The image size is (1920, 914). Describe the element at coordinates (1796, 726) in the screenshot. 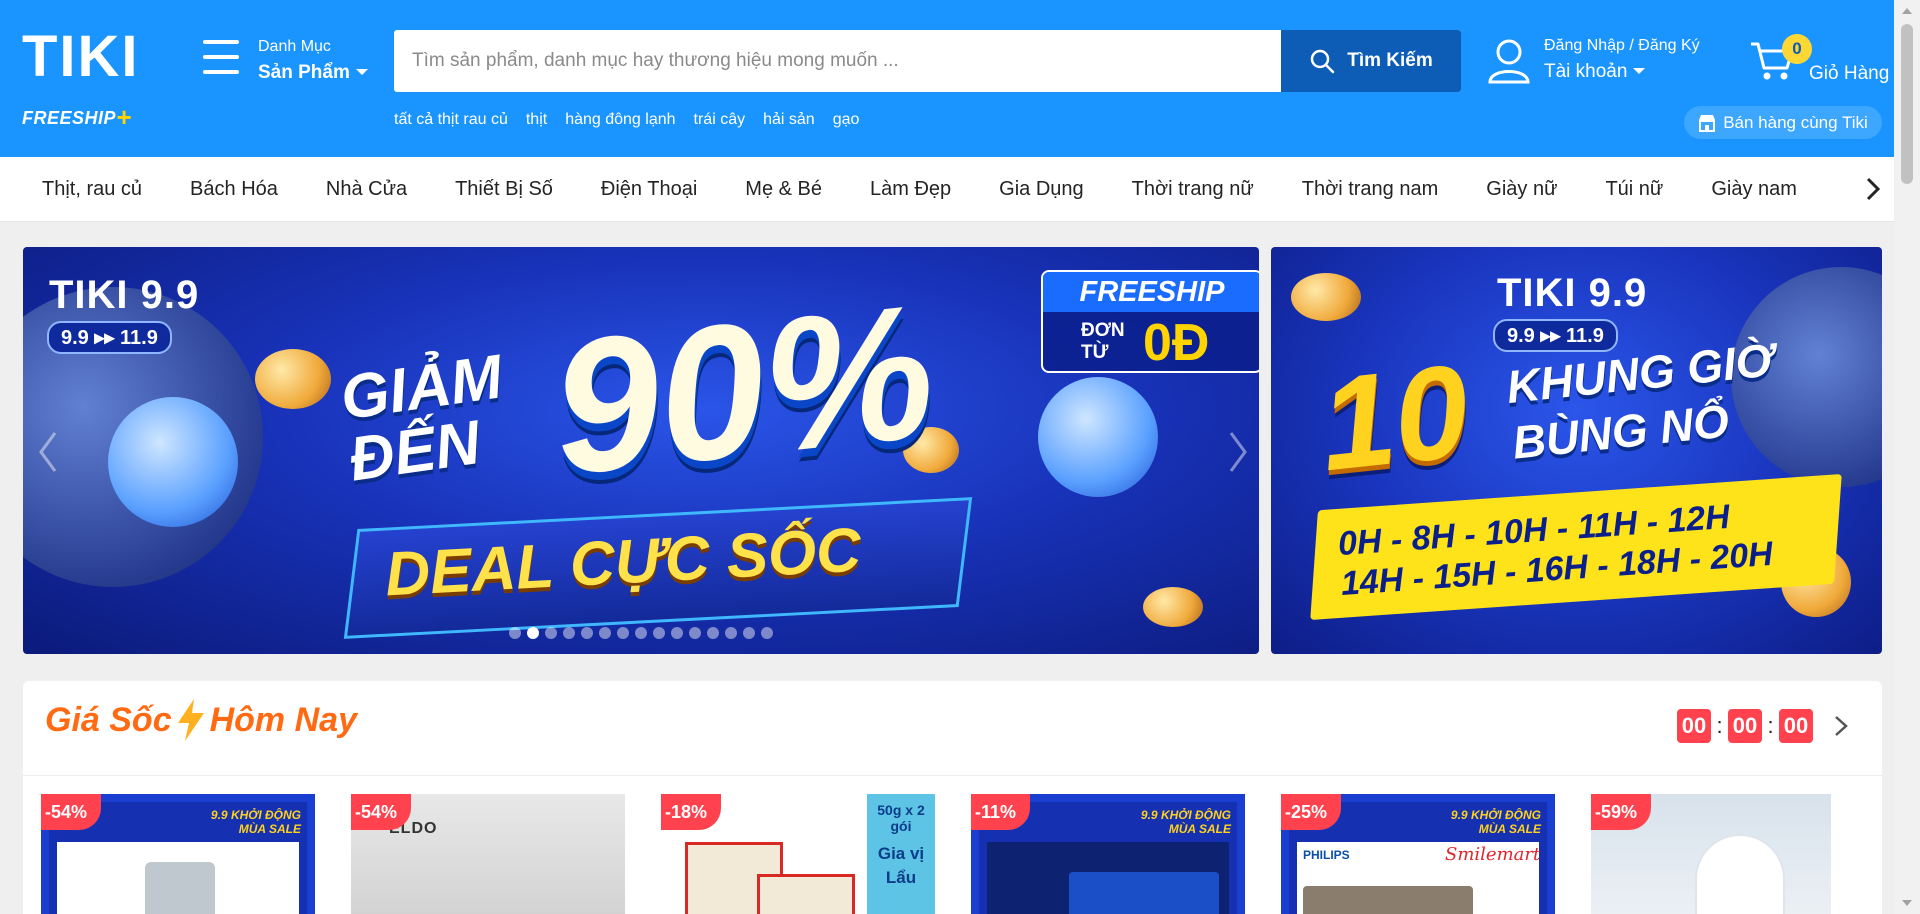

I see `countdown-seconds: 00` at that location.